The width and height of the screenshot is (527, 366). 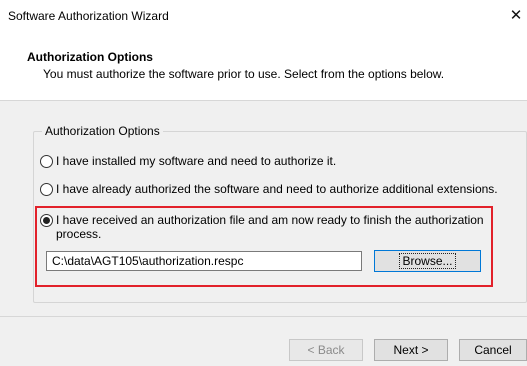 What do you see at coordinates (102, 131) in the screenshot?
I see `group-legend: Authorization Options` at bounding box center [102, 131].